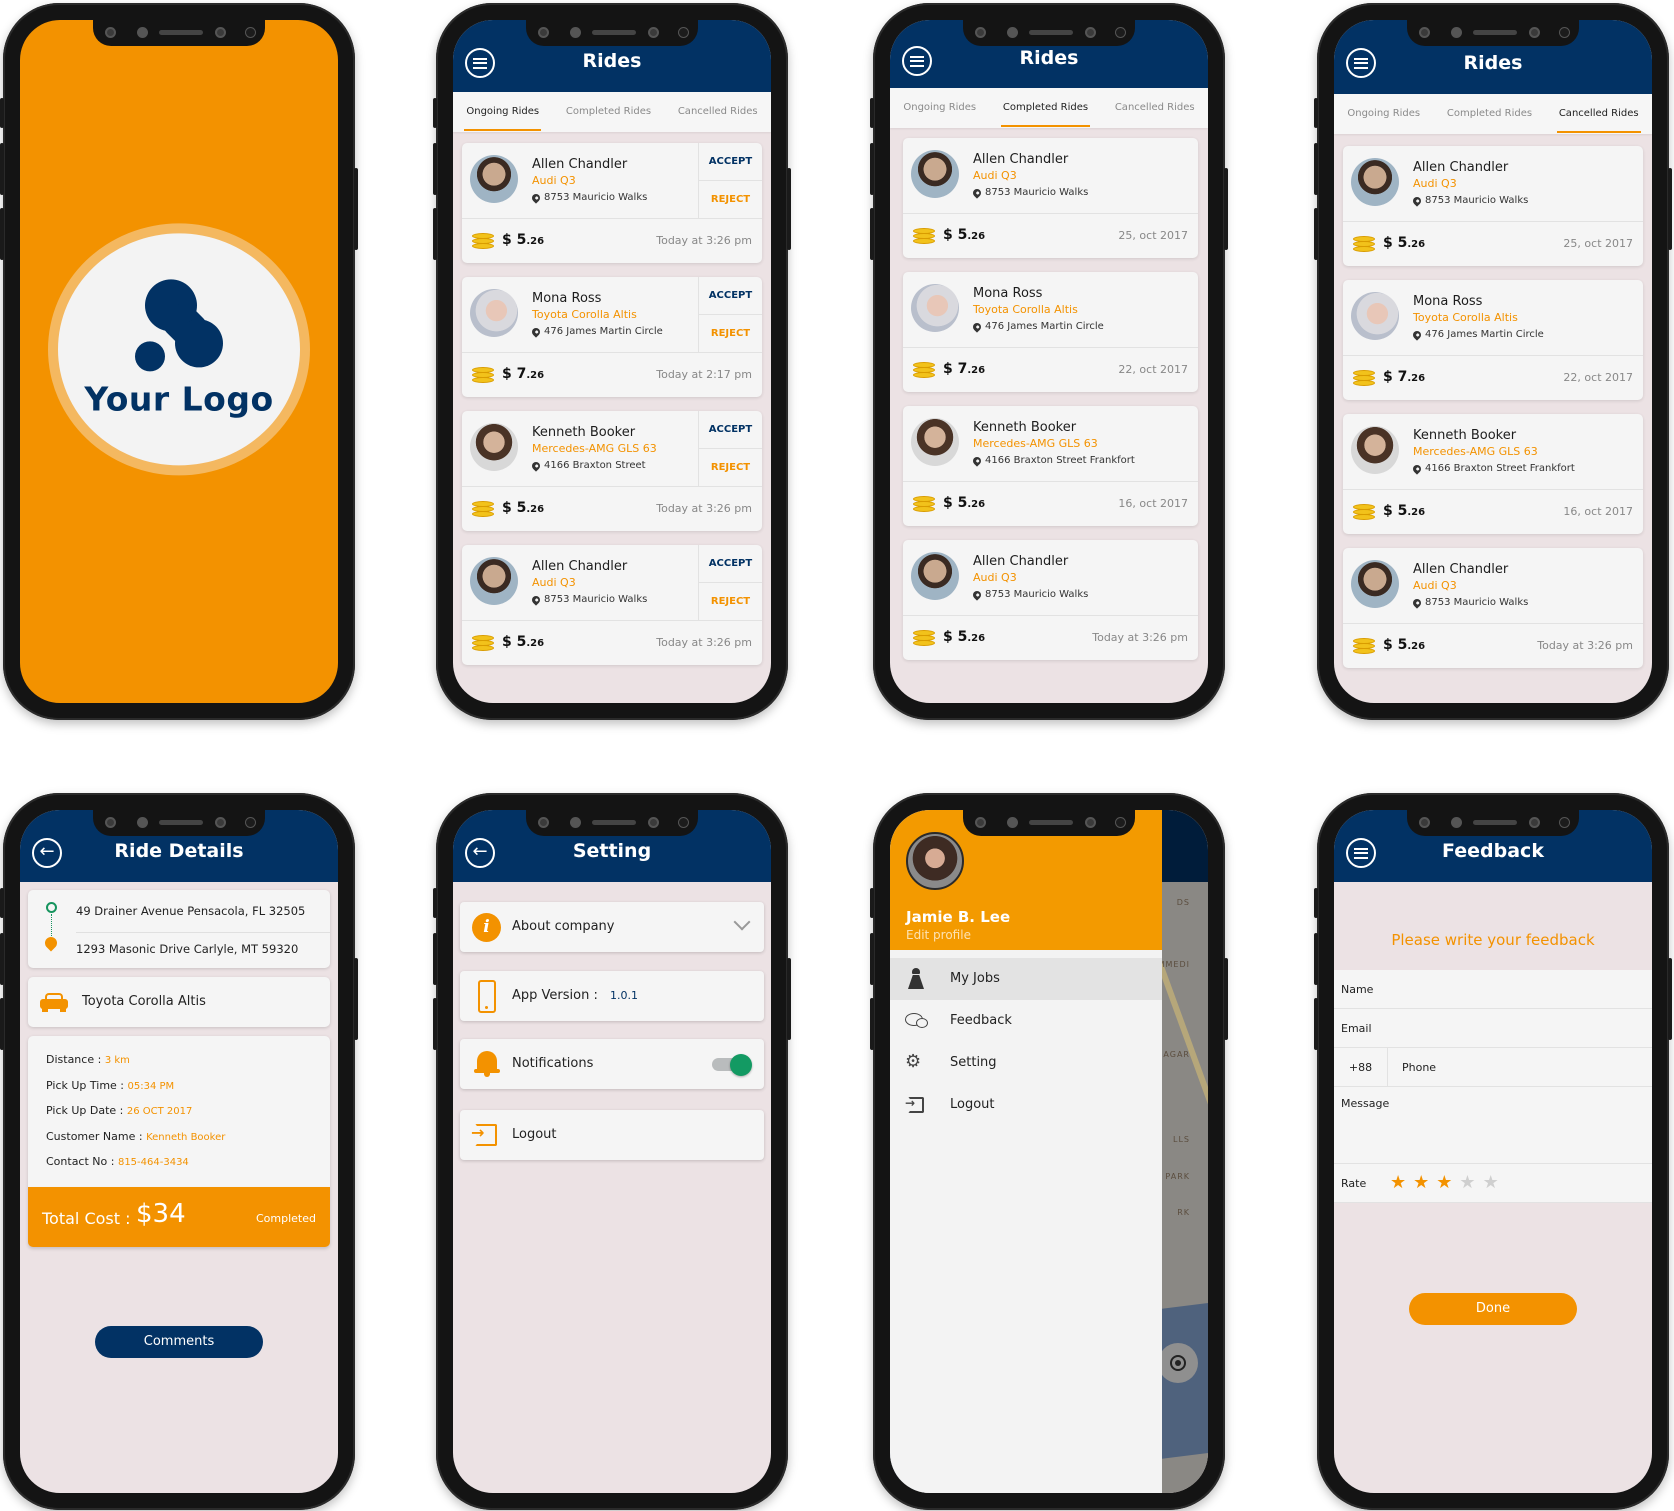 This screenshot has width=1674, height=1511. I want to click on fare-cents: .26, so click(1416, 646).